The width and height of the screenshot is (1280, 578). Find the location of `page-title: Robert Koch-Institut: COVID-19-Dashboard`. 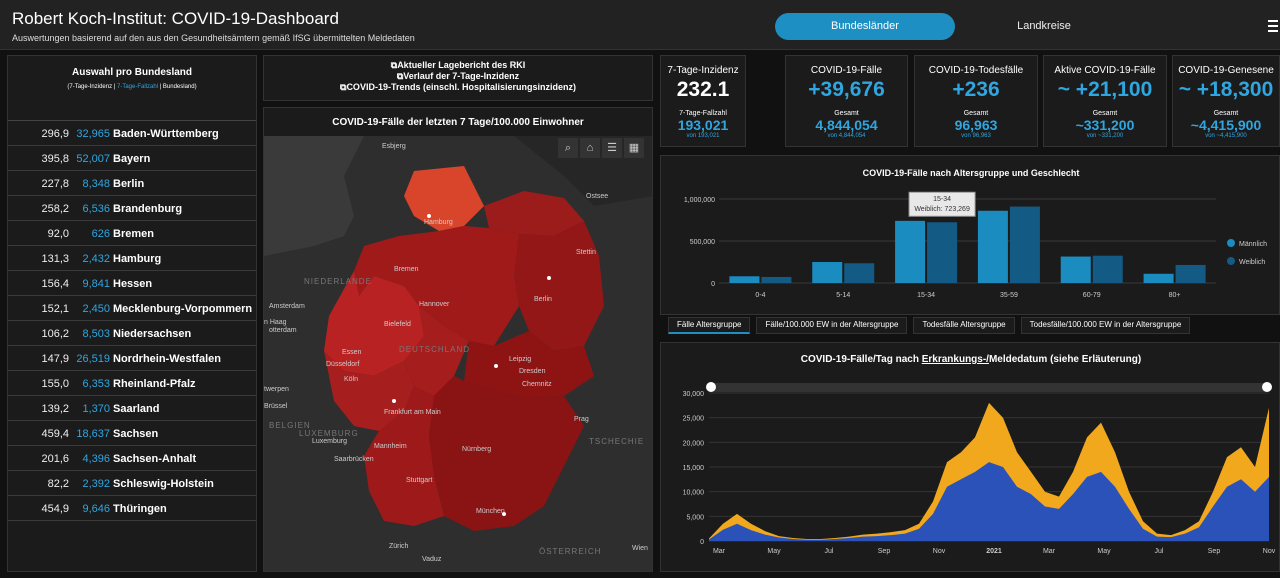

page-title: Robert Koch-Institut: COVID-19-Dashboard is located at coordinates (175, 18).